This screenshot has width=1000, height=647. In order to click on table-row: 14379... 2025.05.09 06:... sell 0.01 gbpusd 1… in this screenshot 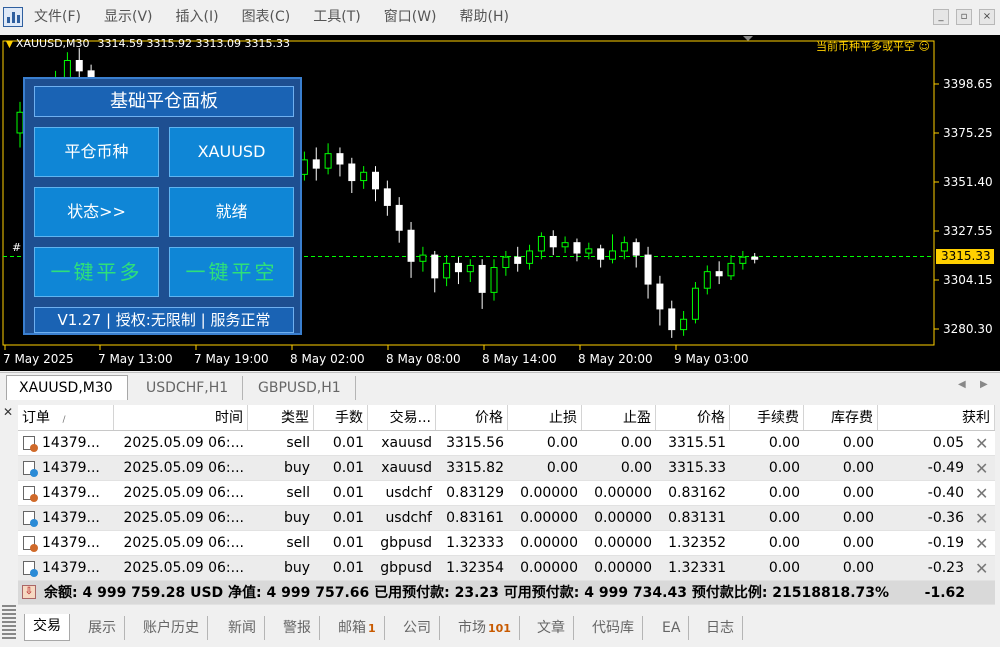, I will do `click(506, 543)`.